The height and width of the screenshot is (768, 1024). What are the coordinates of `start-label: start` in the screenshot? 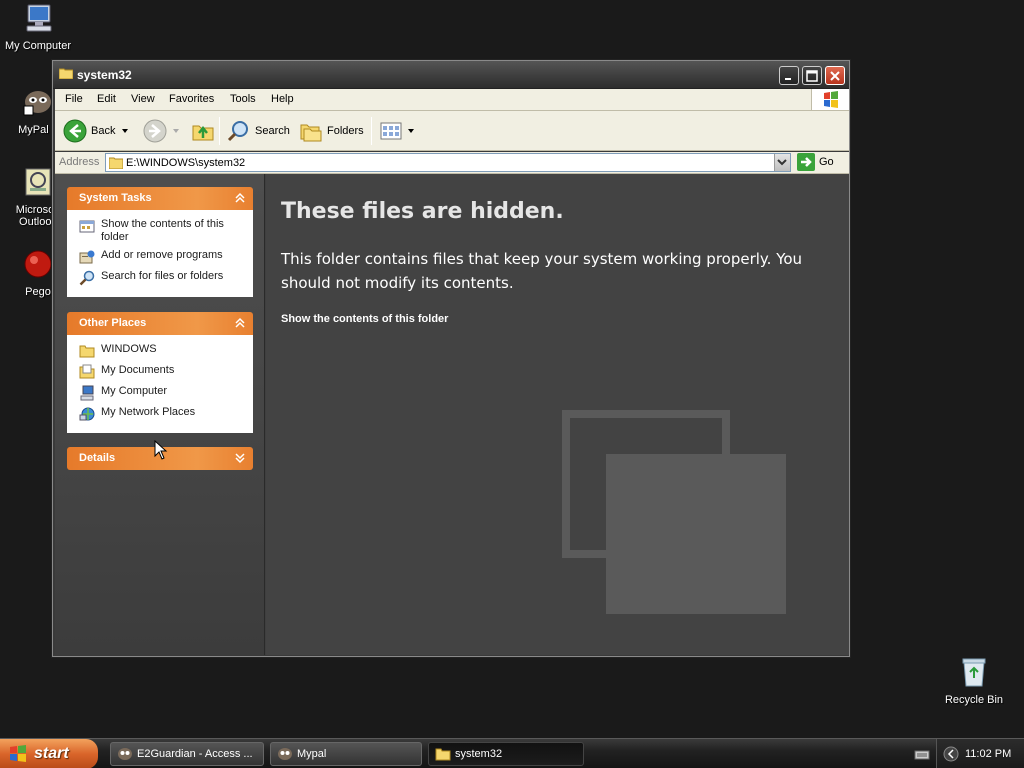 It's located at (51, 753).